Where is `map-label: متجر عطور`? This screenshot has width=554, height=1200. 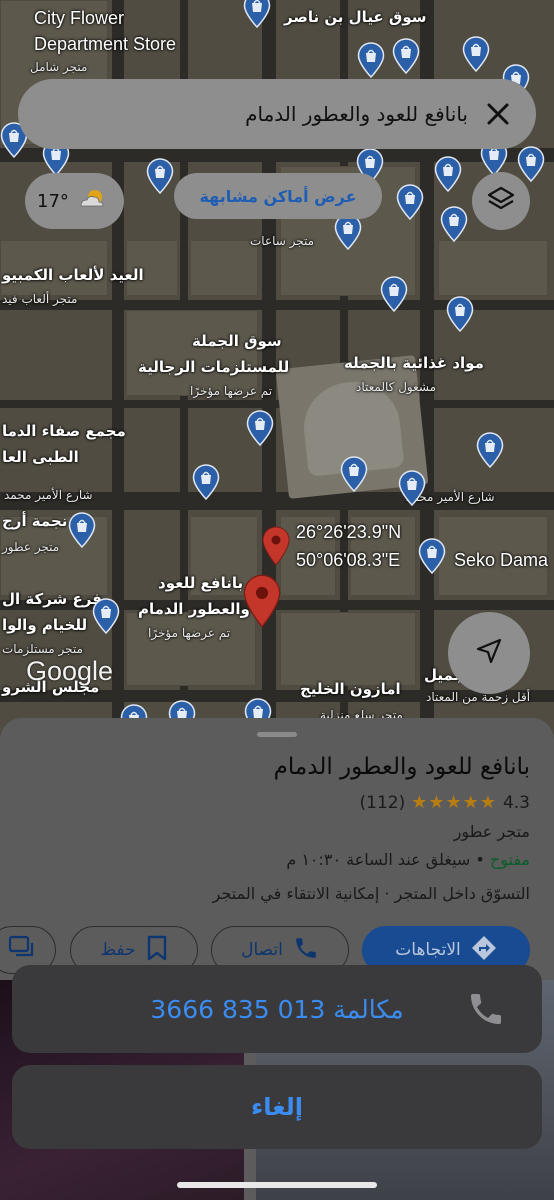 map-label: متجر عطور is located at coordinates (31, 547).